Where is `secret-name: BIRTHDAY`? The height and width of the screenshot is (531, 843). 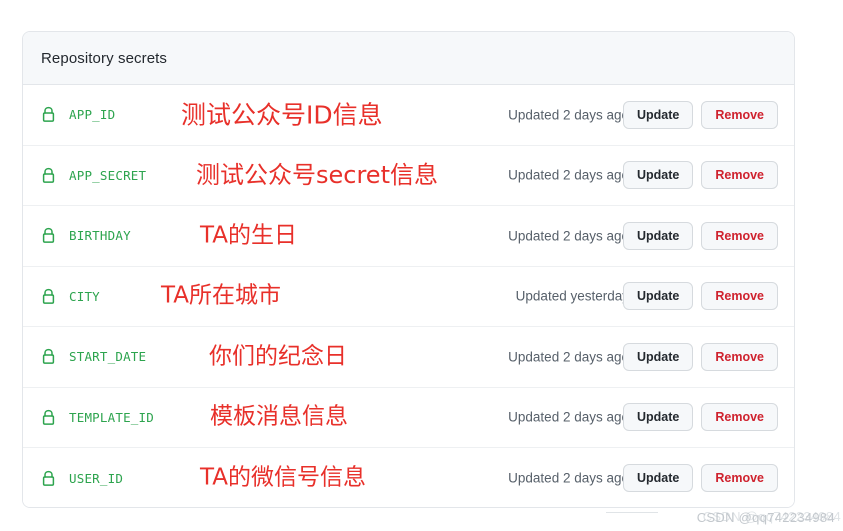
secret-name: BIRTHDAY is located at coordinates (100, 236).